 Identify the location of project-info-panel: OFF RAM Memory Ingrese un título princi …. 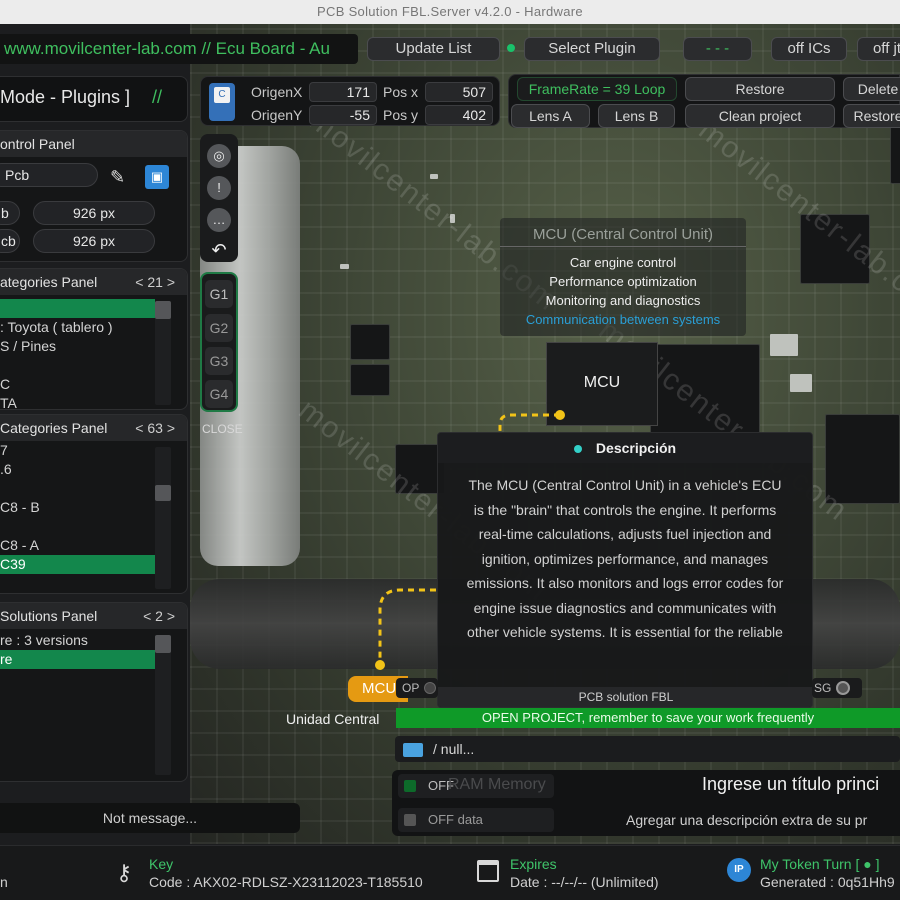
(646, 803).